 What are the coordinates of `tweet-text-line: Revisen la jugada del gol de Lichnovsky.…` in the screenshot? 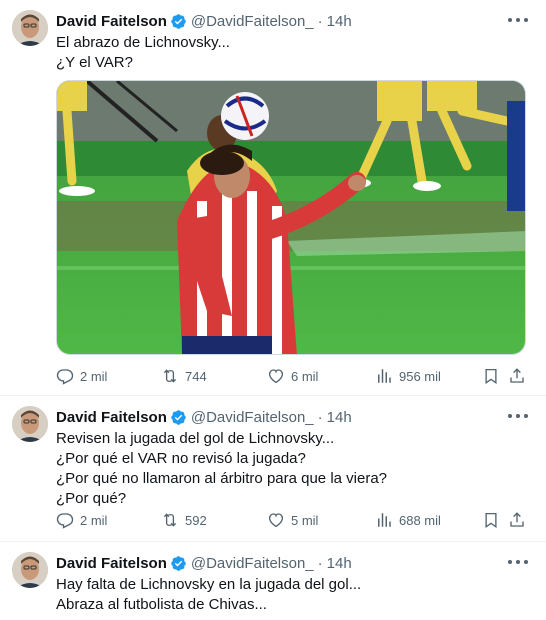 It's located at (195, 438).